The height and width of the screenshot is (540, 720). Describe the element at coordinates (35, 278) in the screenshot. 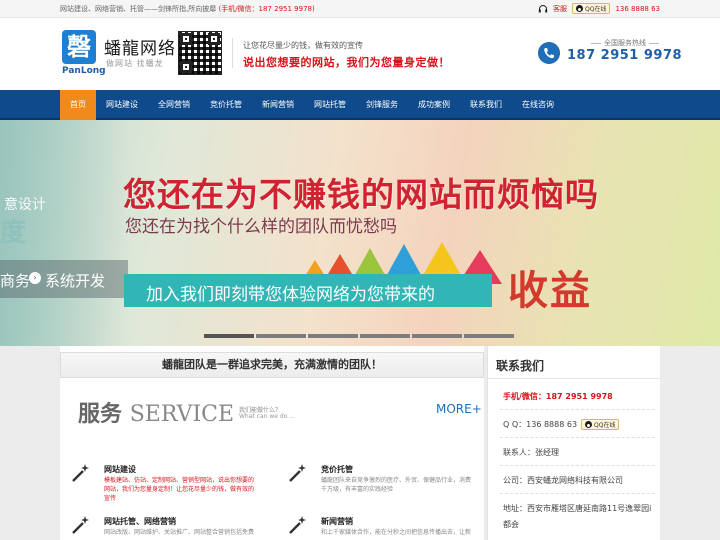

I see `arrow-right-icon: ›` at that location.